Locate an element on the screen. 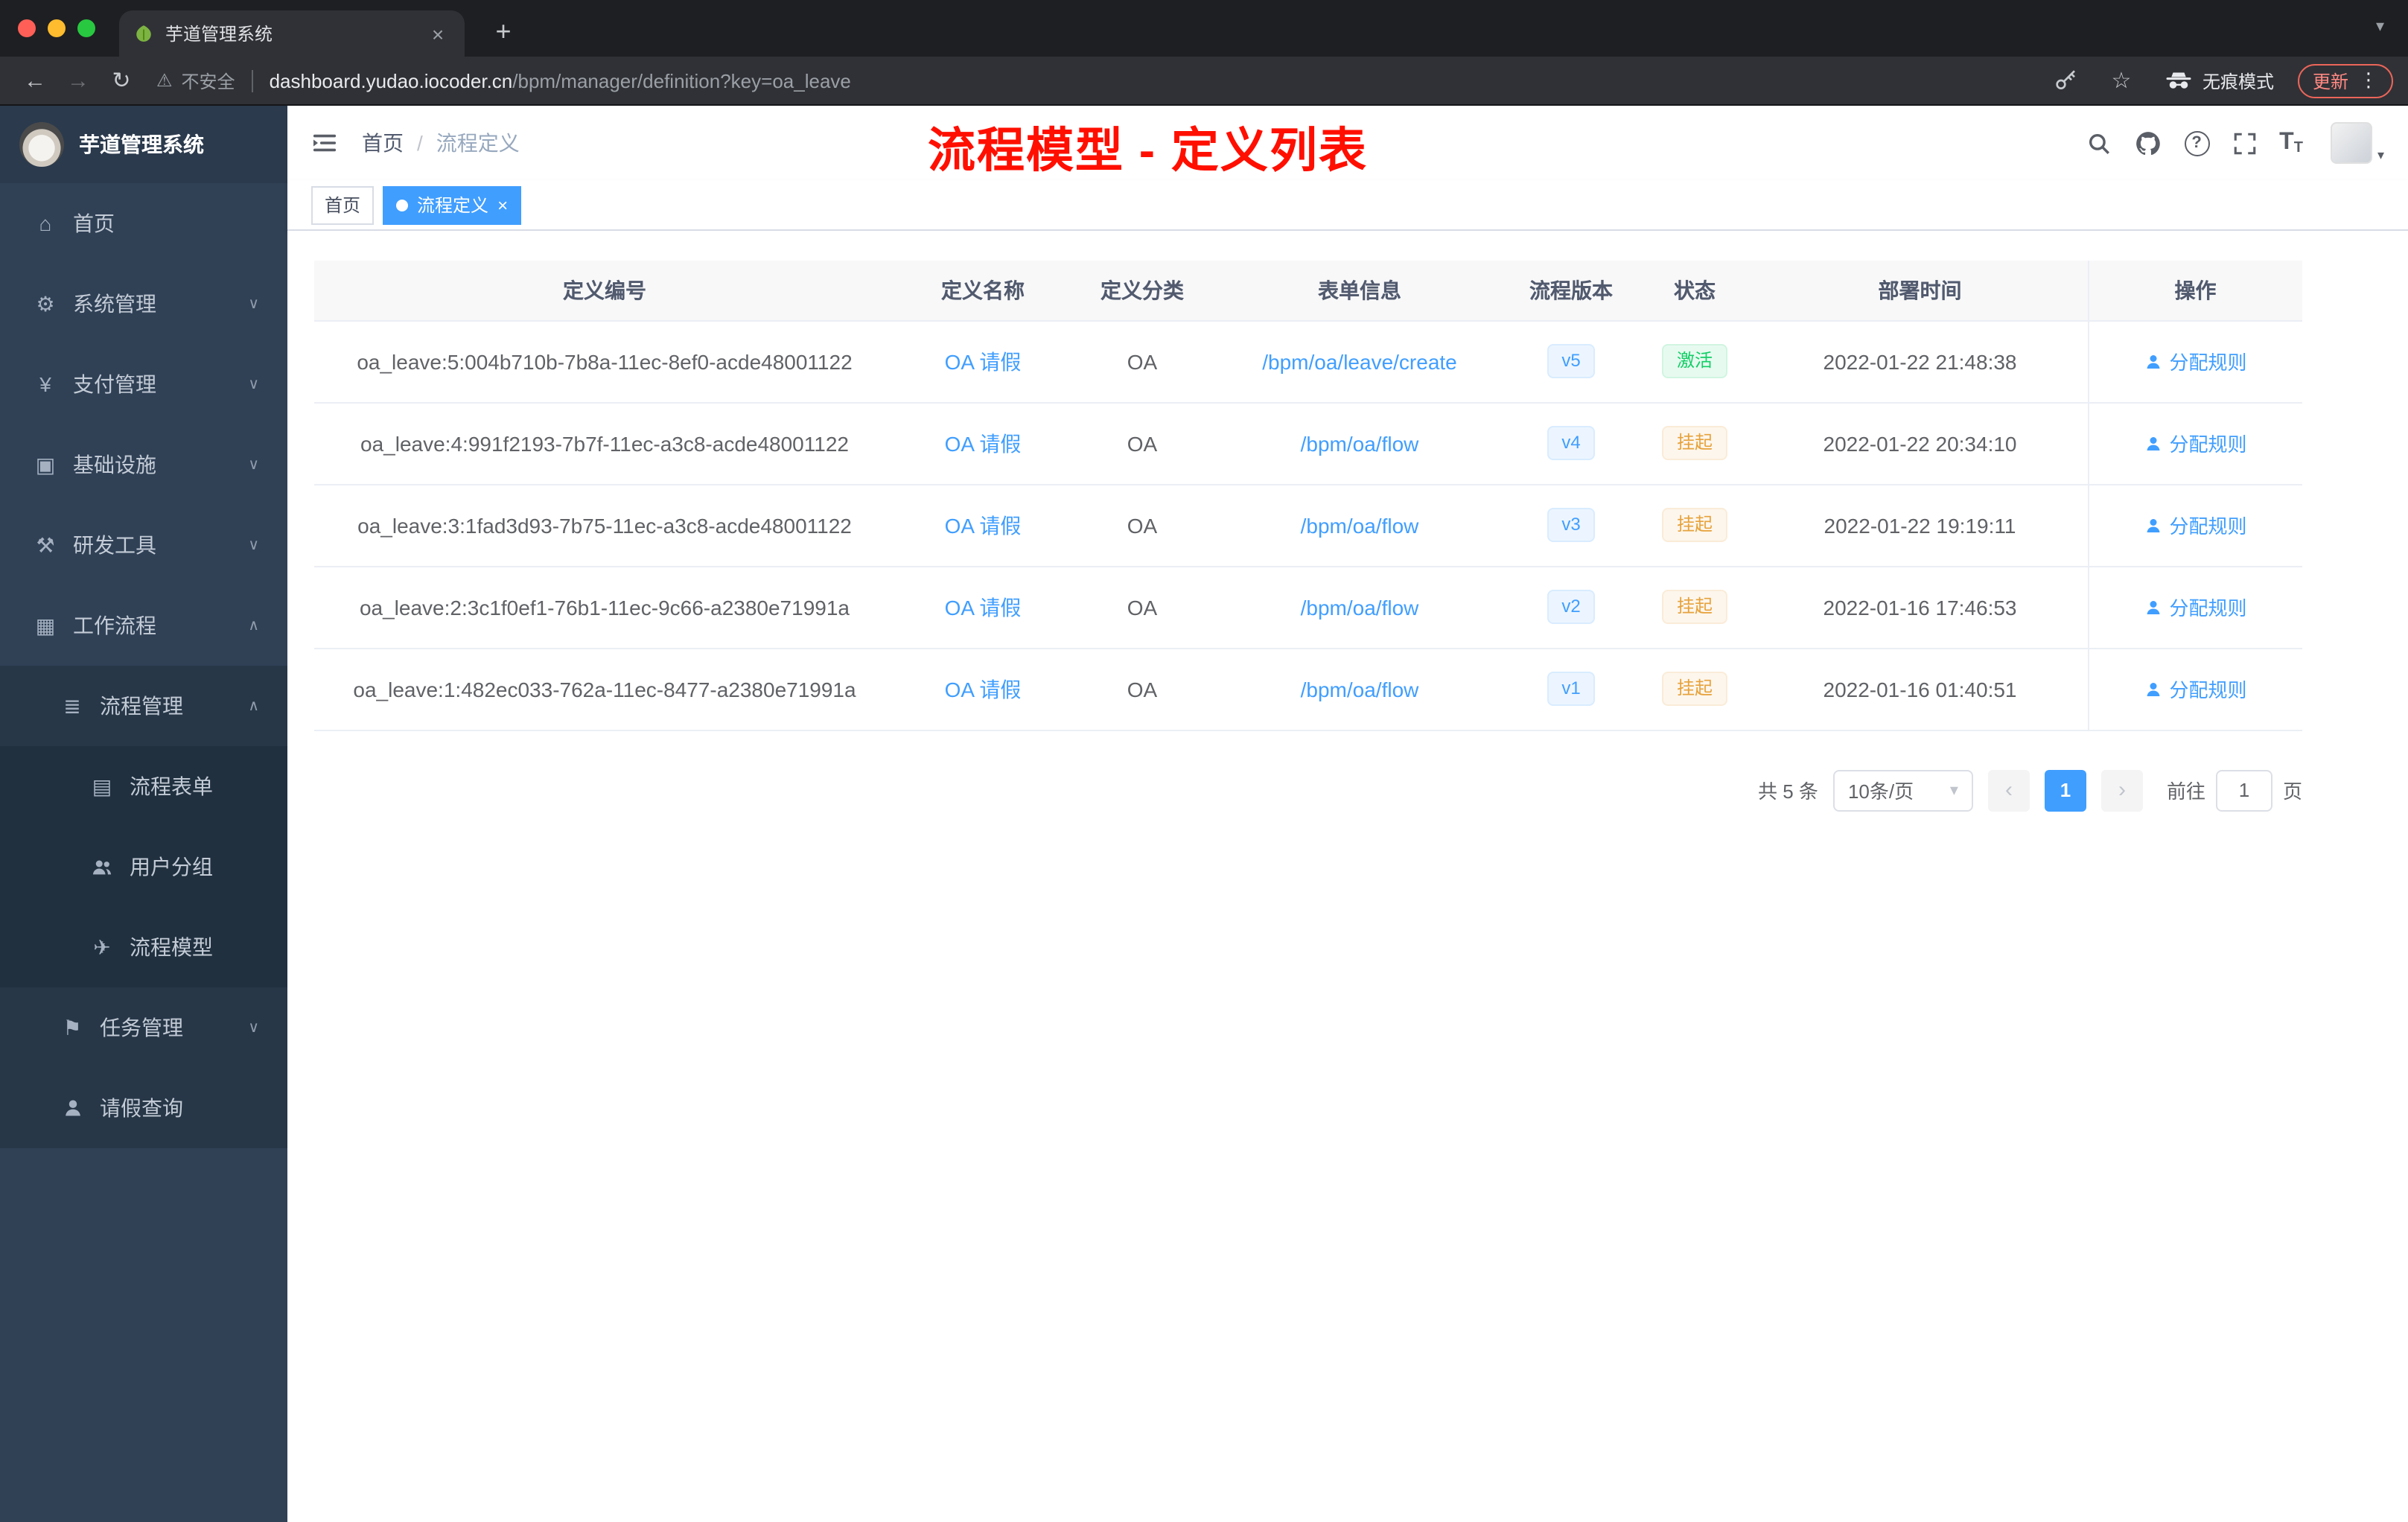  avatar is located at coordinates (2352, 143).